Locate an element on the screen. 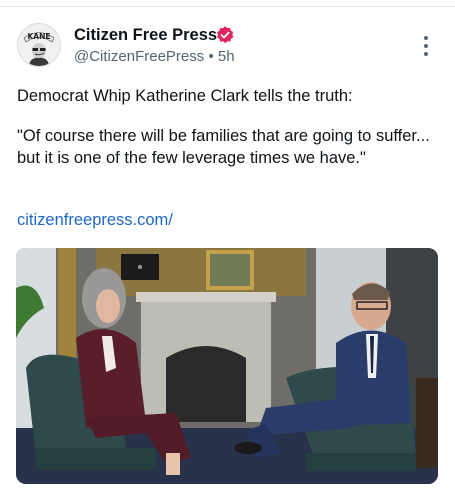 The width and height of the screenshot is (455, 500). author-avatar: KANE is located at coordinates (39, 45).